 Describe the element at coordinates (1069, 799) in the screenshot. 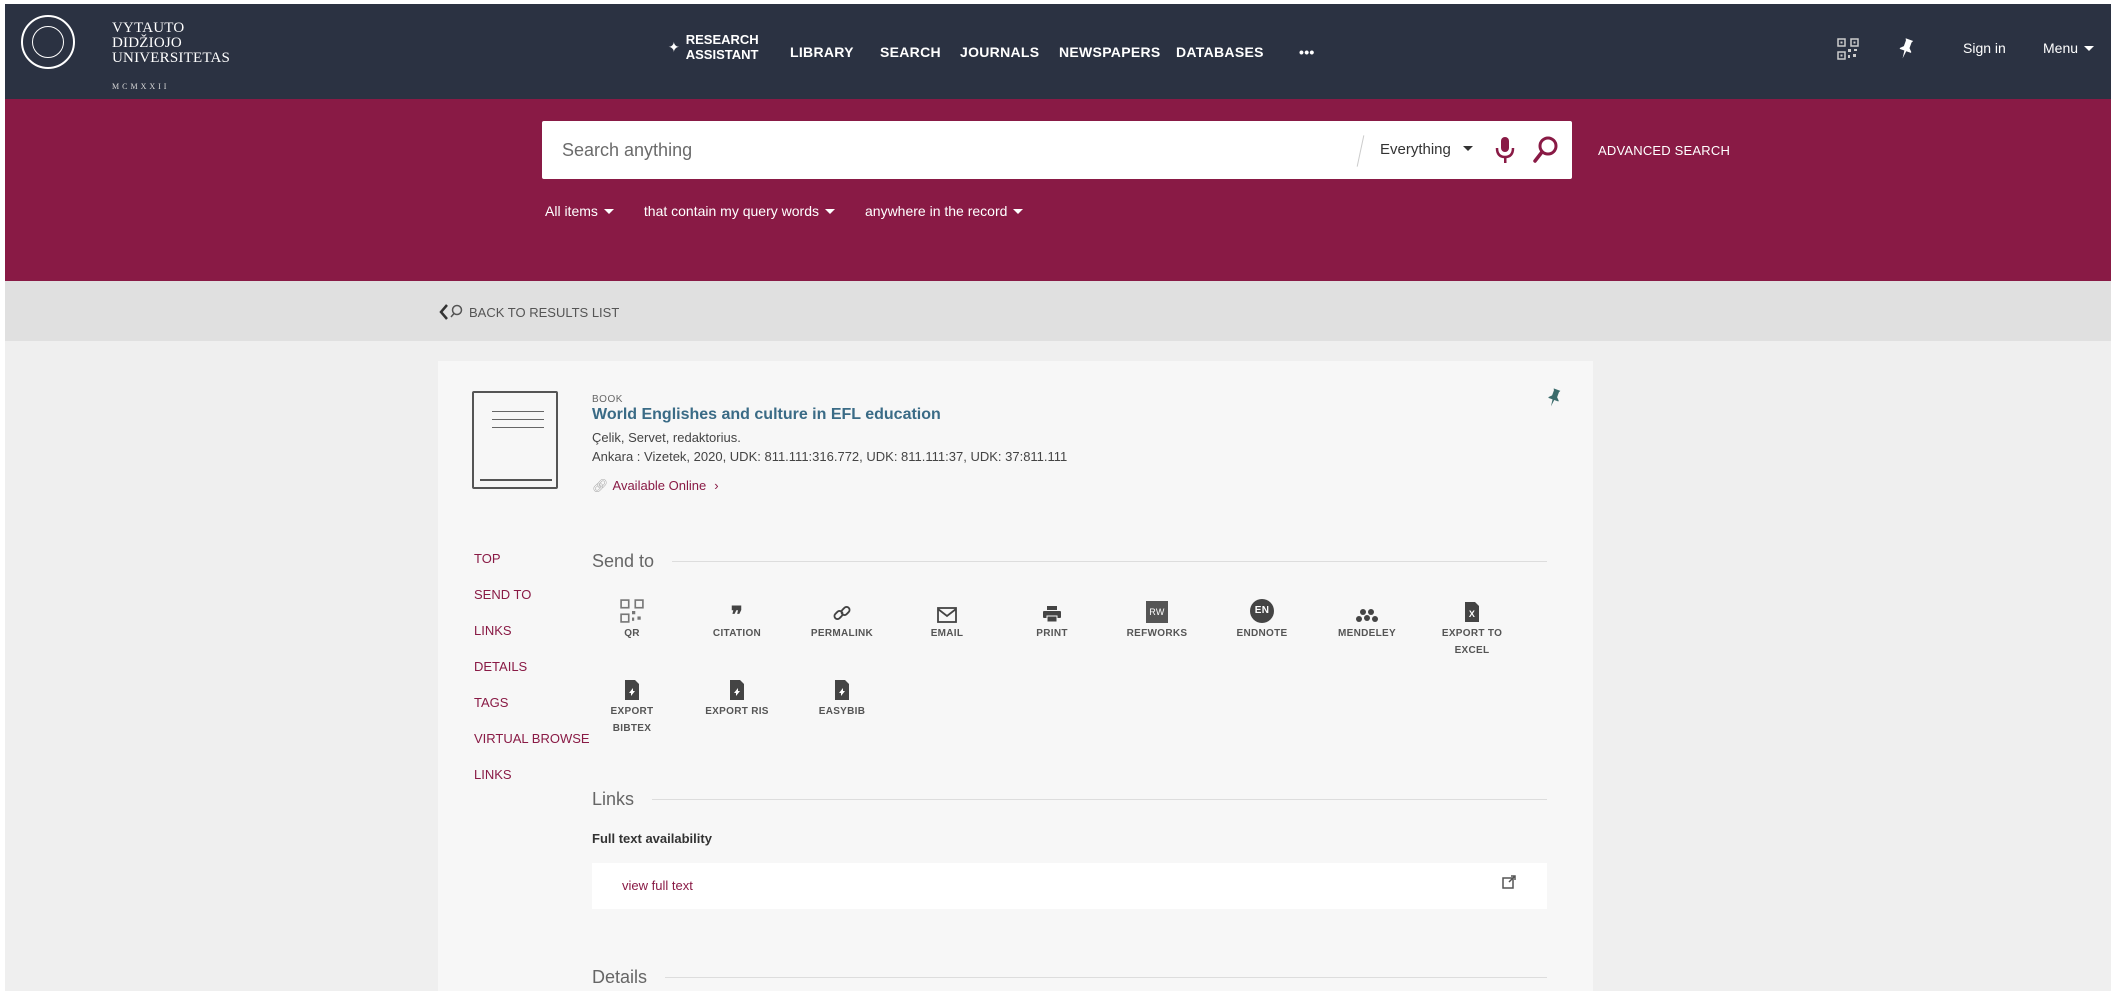

I see `links-heading: Links` at that location.